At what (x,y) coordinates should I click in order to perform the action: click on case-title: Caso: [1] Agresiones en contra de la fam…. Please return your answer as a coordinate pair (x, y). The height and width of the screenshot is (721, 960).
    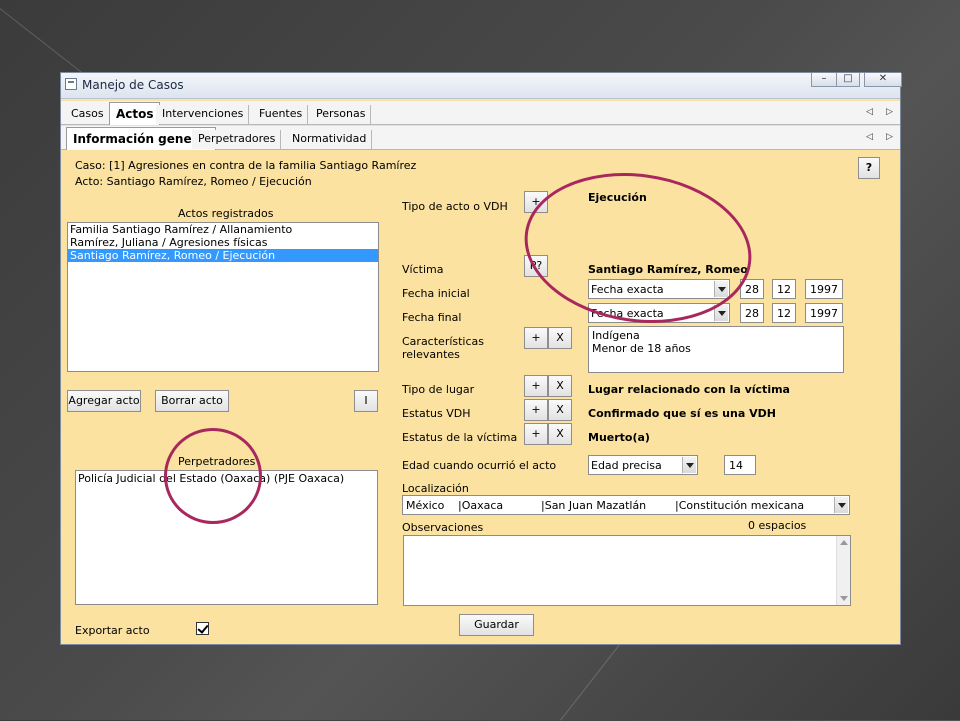
    Looking at the image, I should click on (246, 165).